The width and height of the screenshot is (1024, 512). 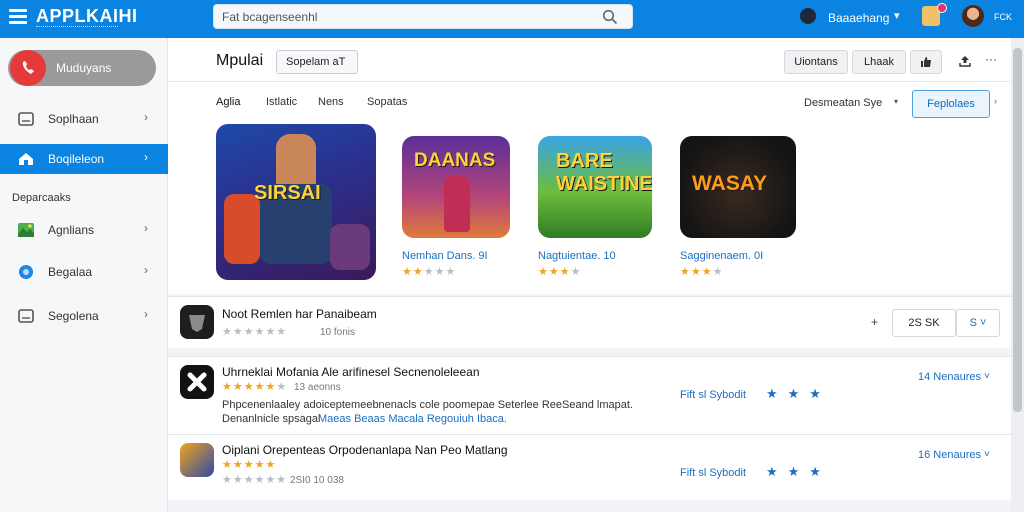 I want to click on sidebar-item-begalaa: Begalaa ›, so click(x=84, y=272).